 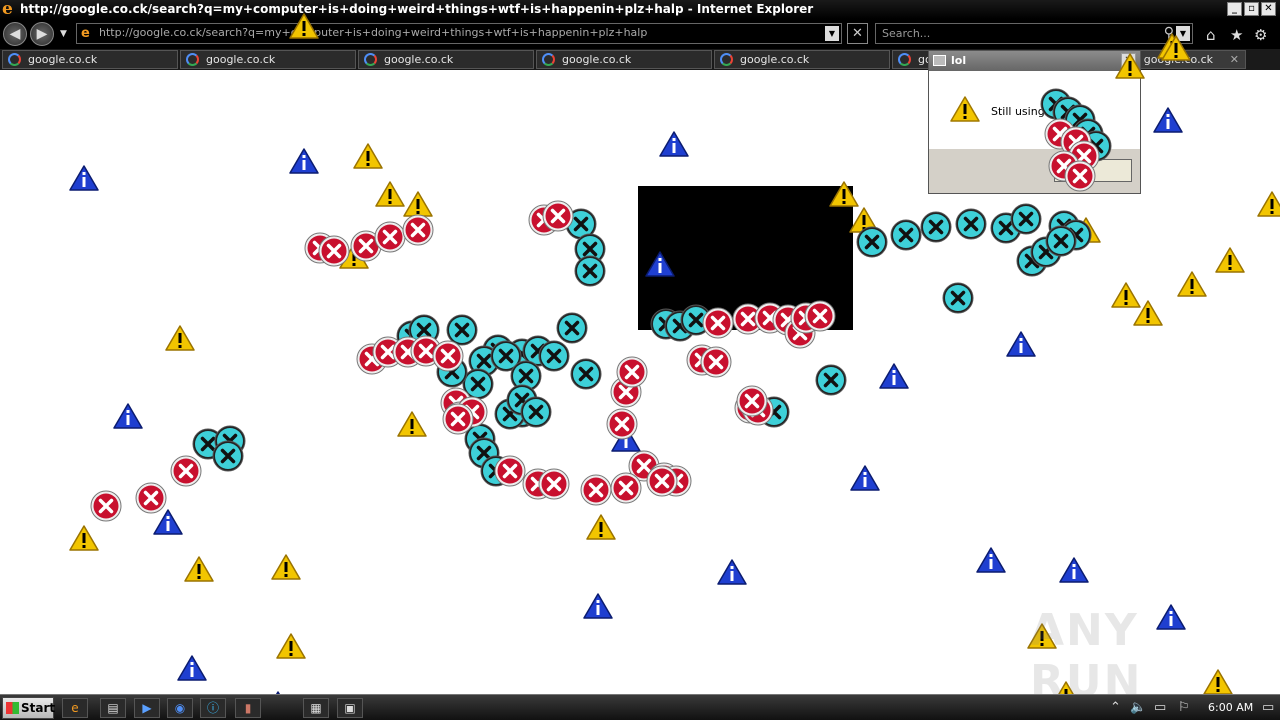 What do you see at coordinates (75, 708) in the screenshot?
I see `ie-taskbar-icon: e` at bounding box center [75, 708].